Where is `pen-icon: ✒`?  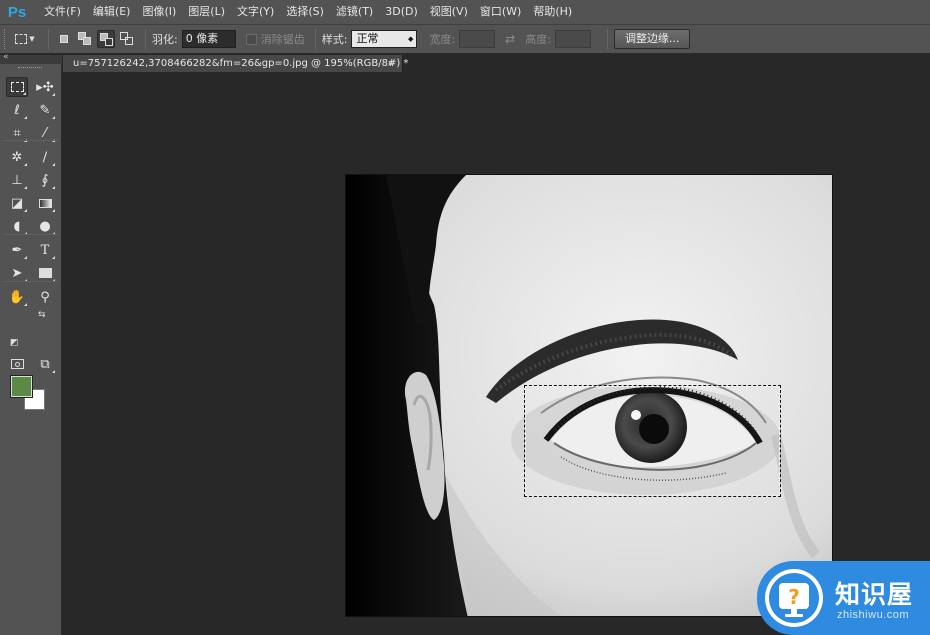 pen-icon: ✒ is located at coordinates (17, 250).